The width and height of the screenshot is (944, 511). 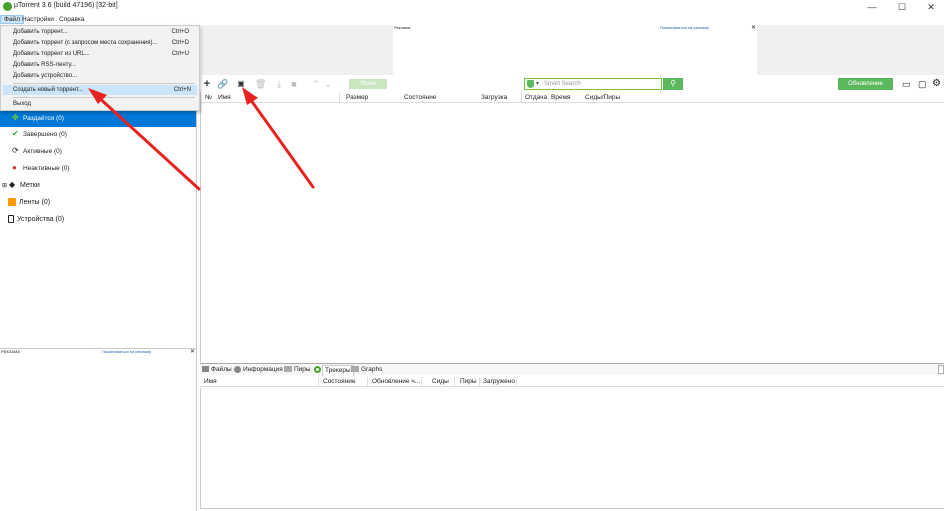 What do you see at coordinates (371, 370) in the screenshot?
I see `tab-graphs: Graphs` at bounding box center [371, 370].